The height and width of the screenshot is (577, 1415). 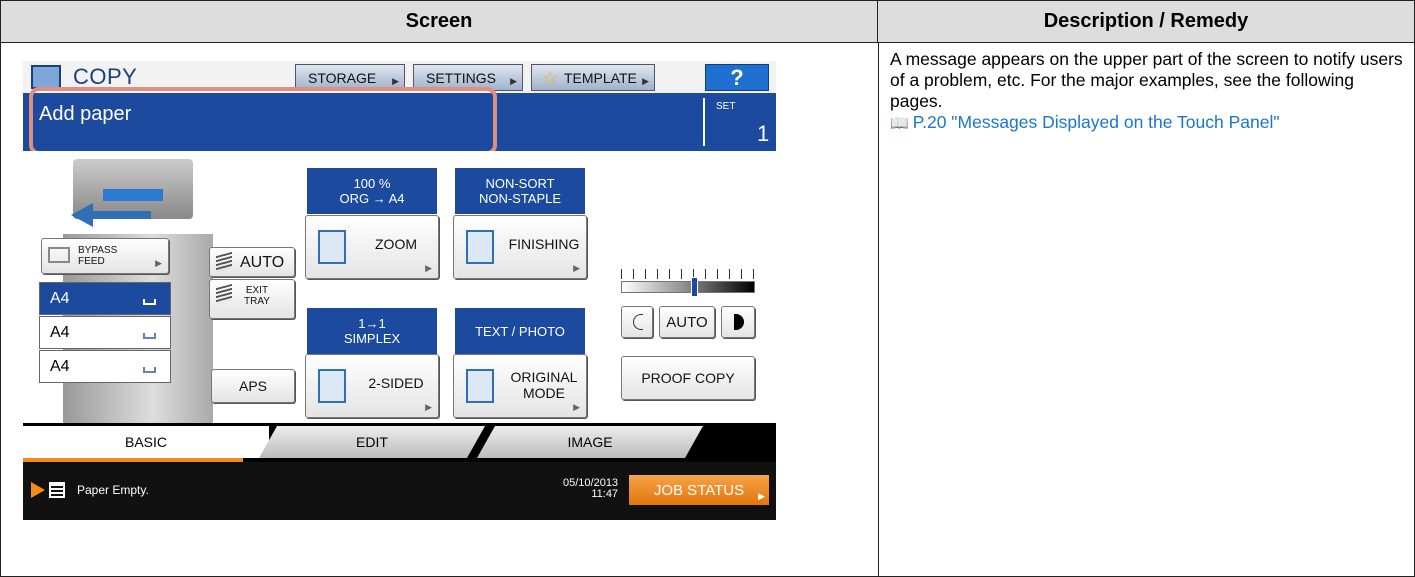 What do you see at coordinates (605, 494) in the screenshot?
I see `status-time: 11:47` at bounding box center [605, 494].